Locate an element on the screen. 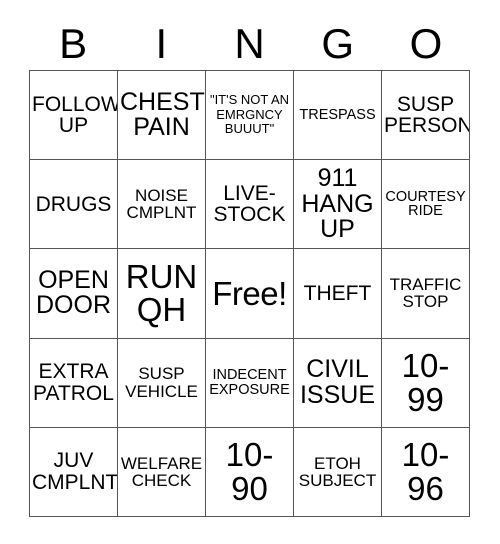  bingo-header-row: B I N G O is located at coordinates (249, 44).